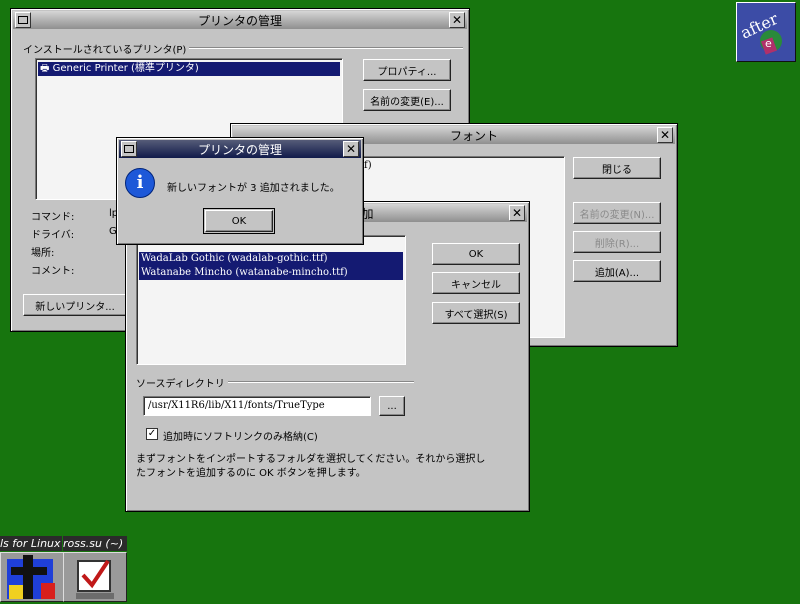 This screenshot has width=800, height=604. What do you see at coordinates (473, 135) in the screenshot?
I see `window-title: フォント` at bounding box center [473, 135].